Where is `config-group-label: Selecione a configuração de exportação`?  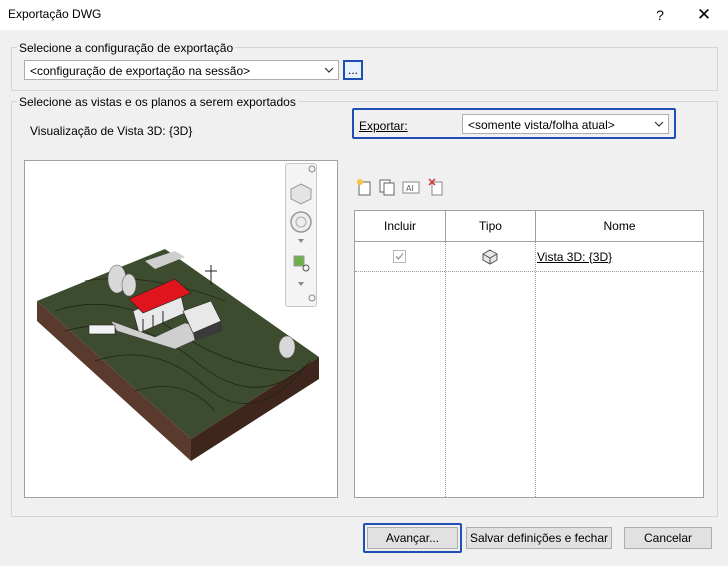
config-group-label: Selecione a configuração de exportação is located at coordinates (126, 48).